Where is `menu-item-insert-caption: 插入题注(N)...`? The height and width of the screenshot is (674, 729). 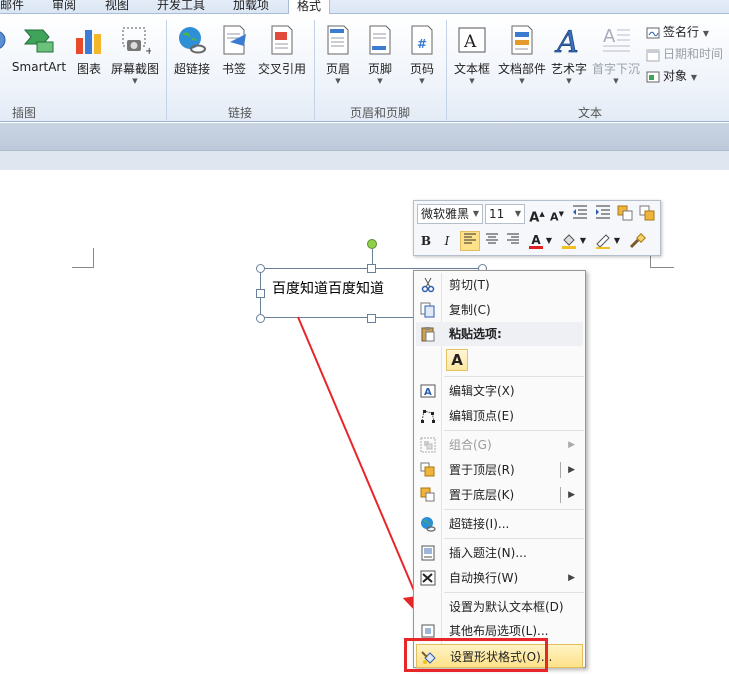 menu-item-insert-caption: 插入题注(N)... is located at coordinates (499, 553).